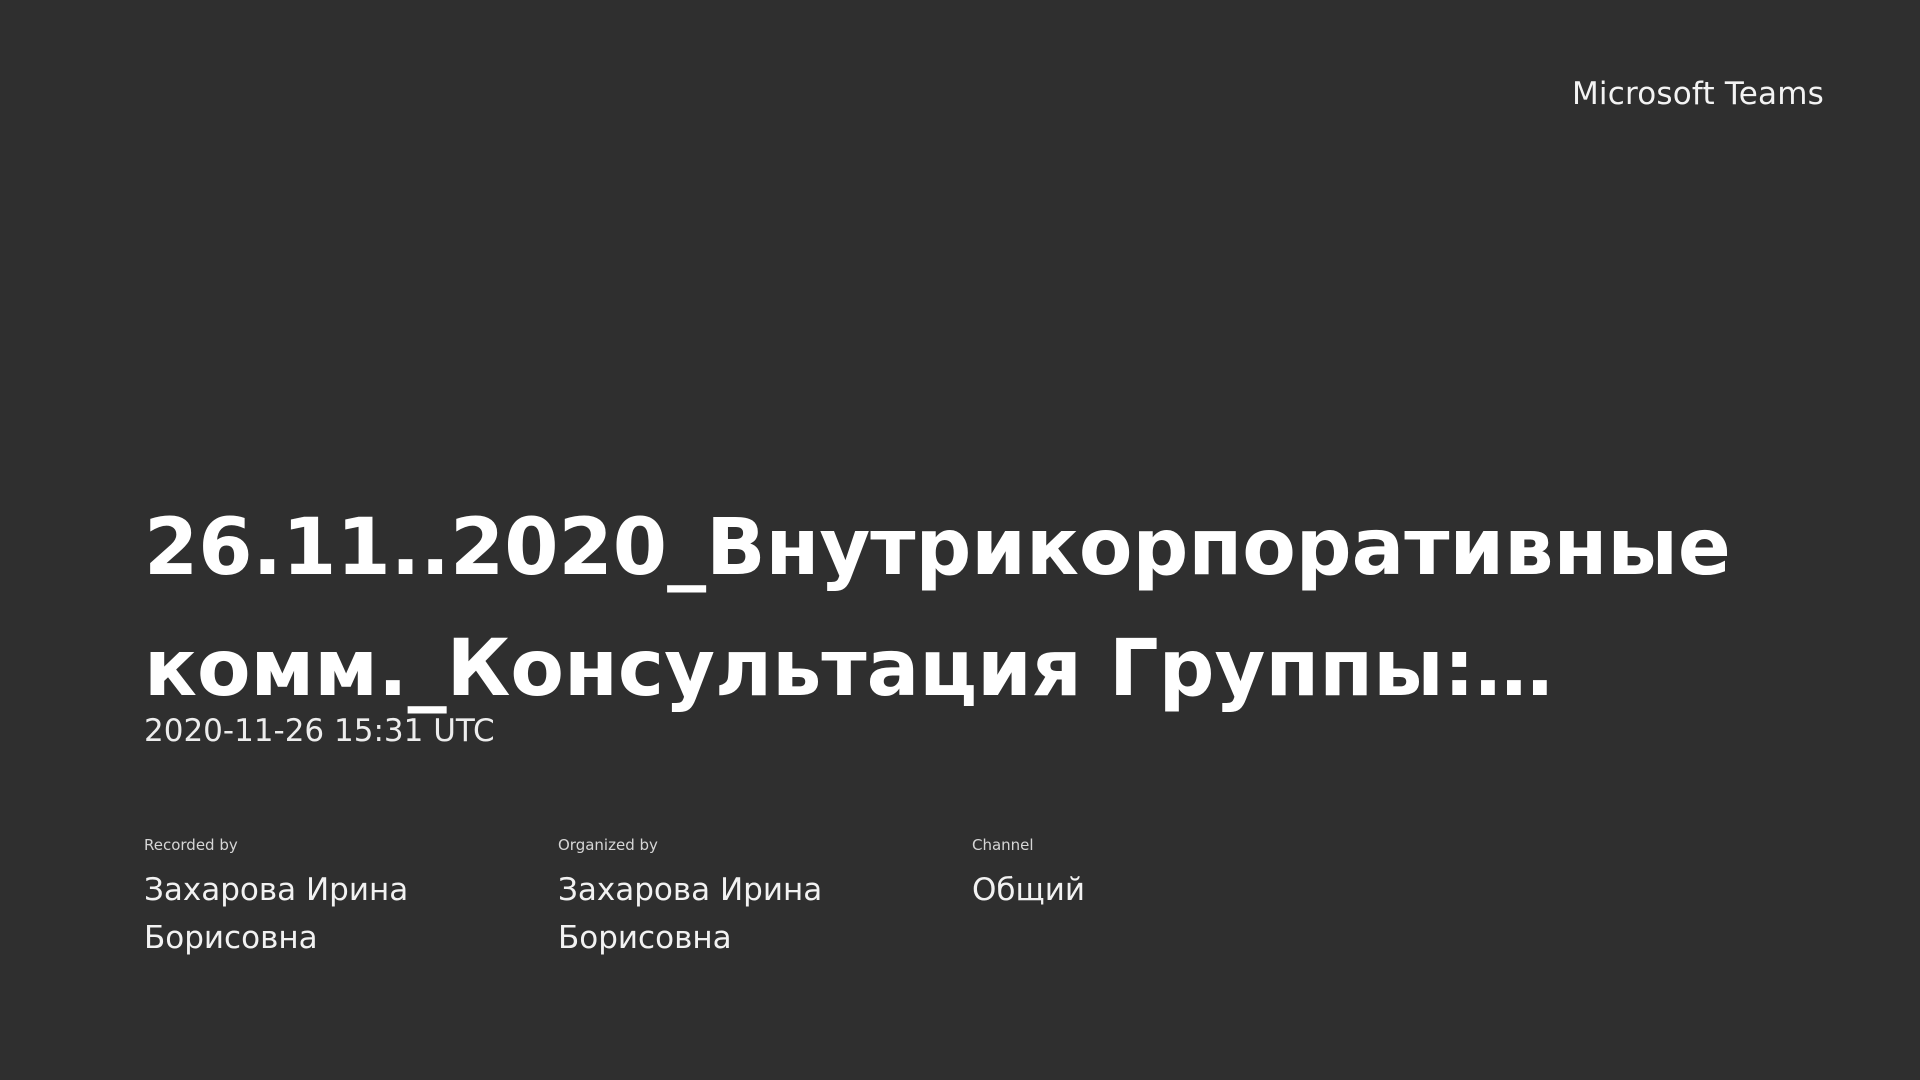 The height and width of the screenshot is (1080, 1920). I want to click on channel-section: Channel Общий, so click(1179, 898).